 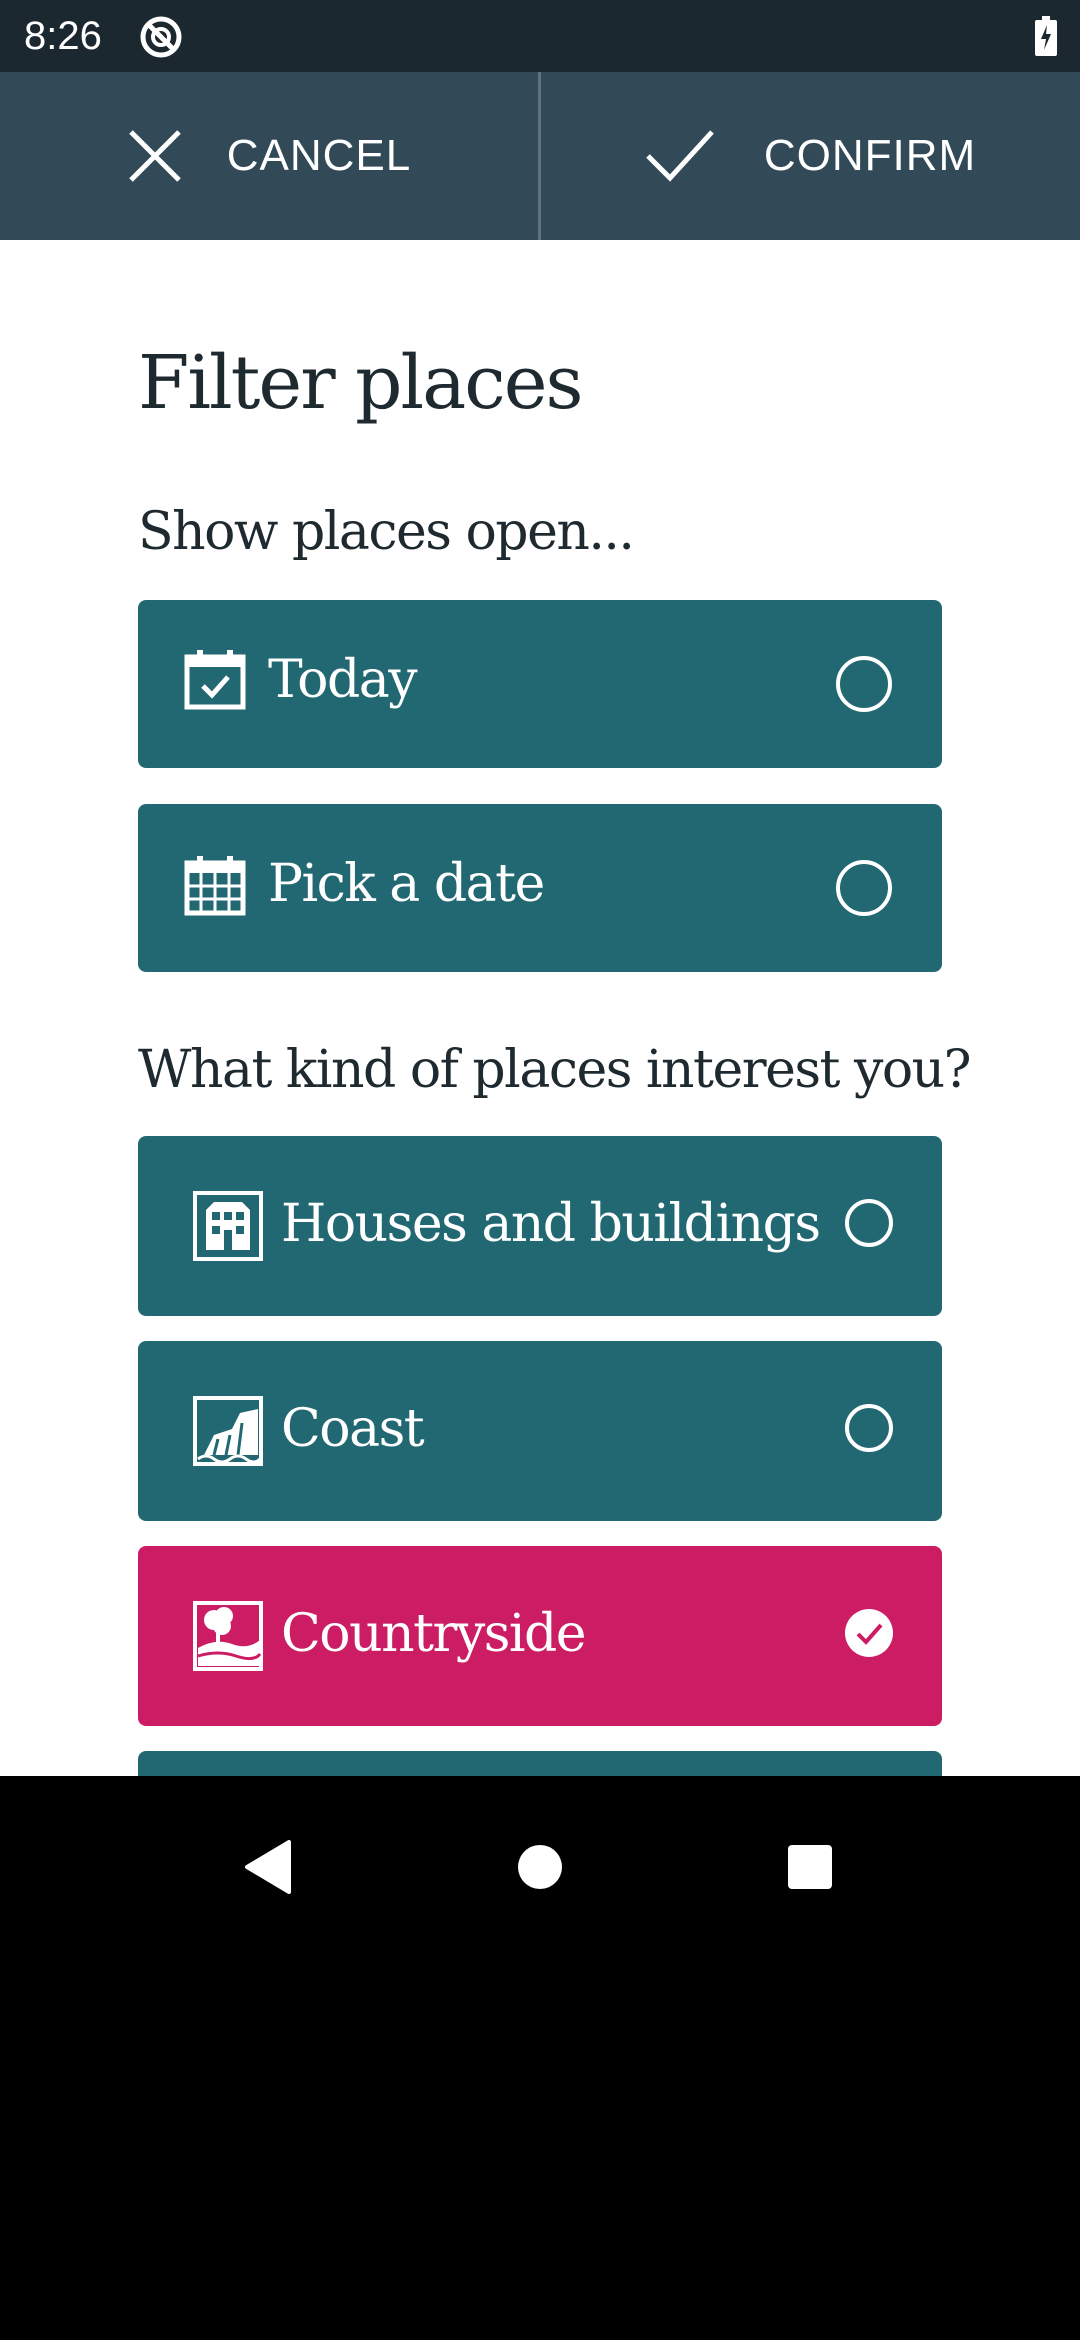 What do you see at coordinates (540, 1763) in the screenshot?
I see `option-partially-visible` at bounding box center [540, 1763].